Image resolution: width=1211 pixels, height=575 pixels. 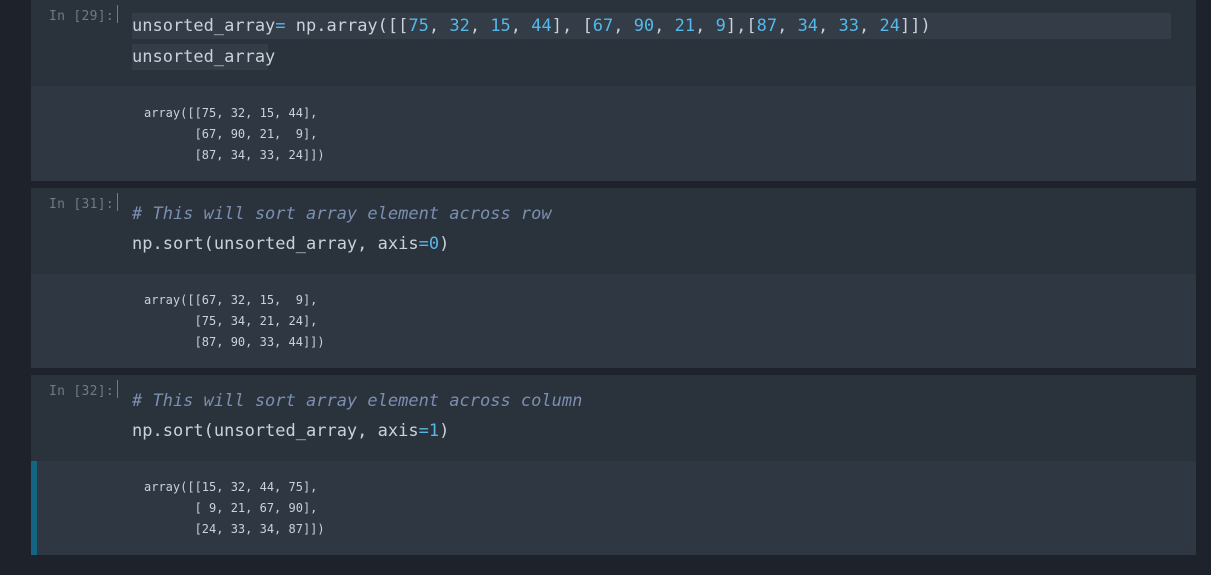 What do you see at coordinates (418, 26) in the screenshot?
I see `code-token-num: 75` at bounding box center [418, 26].